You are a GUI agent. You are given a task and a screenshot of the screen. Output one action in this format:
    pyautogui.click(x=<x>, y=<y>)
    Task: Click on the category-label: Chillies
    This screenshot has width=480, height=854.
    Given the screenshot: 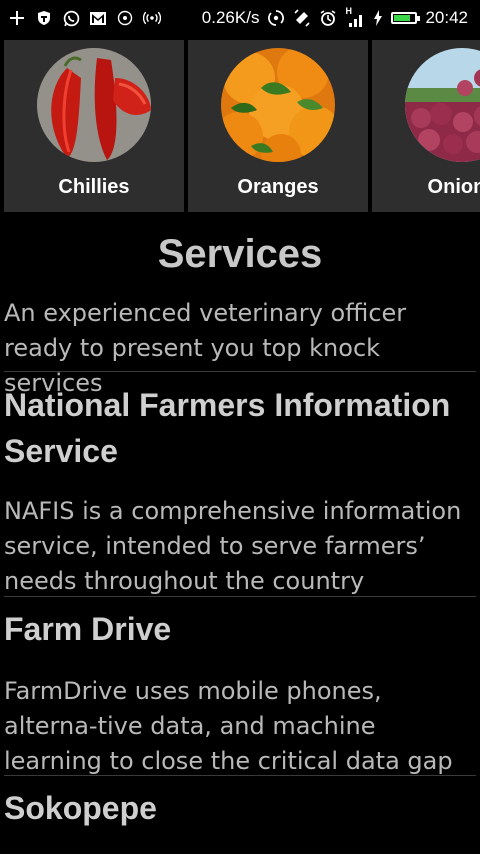 What is the action you would take?
    pyautogui.click(x=94, y=187)
    